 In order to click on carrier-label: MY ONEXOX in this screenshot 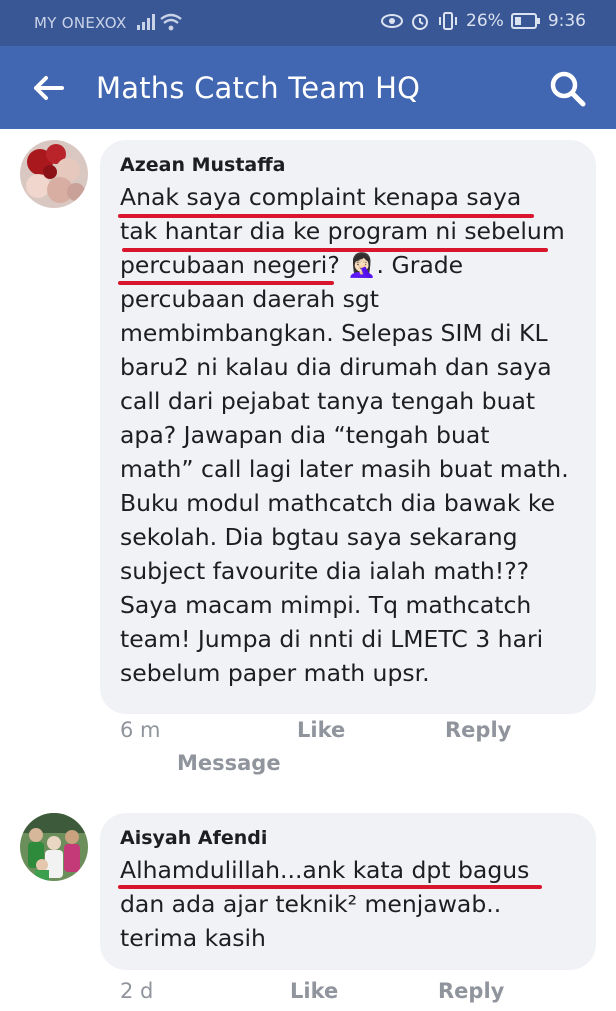, I will do `click(80, 23)`.